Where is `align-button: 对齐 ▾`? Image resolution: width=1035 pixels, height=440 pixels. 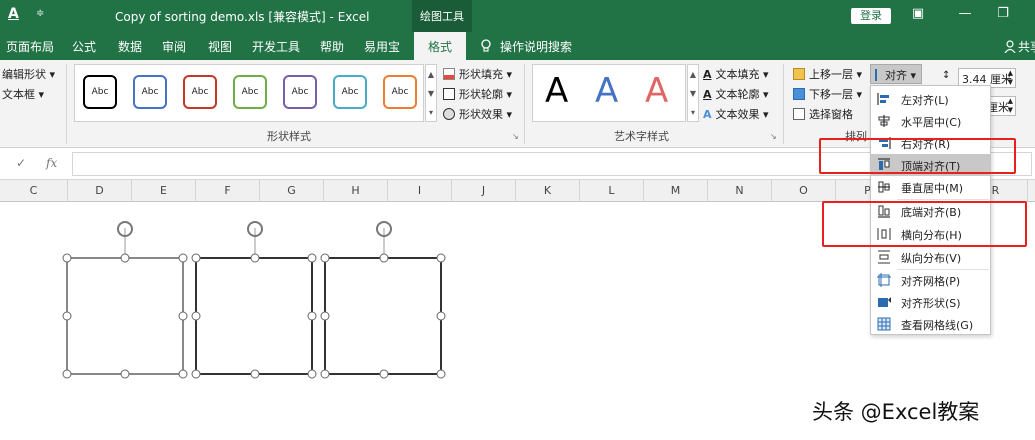 align-button: 对齐 ▾ is located at coordinates (896, 74).